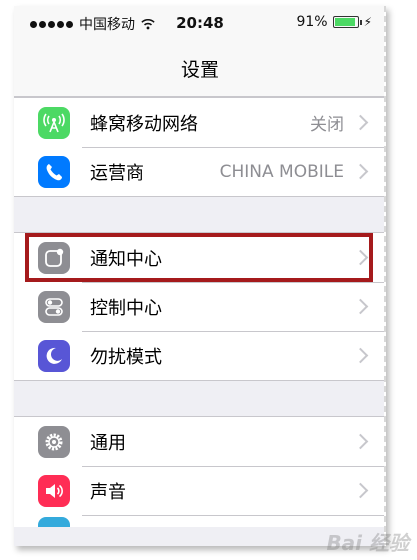 Image resolution: width=417 pixels, height=560 pixels. What do you see at coordinates (367, 22) in the screenshot?
I see `charging-icon: ⚡` at bounding box center [367, 22].